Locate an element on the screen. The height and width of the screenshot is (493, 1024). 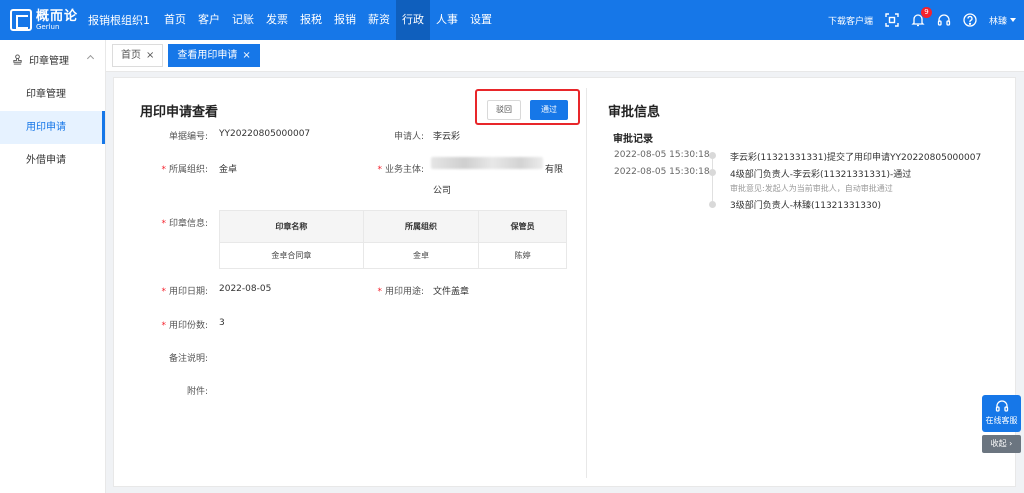
purpose-label: * 用印用途: is located at coordinates (400, 292).